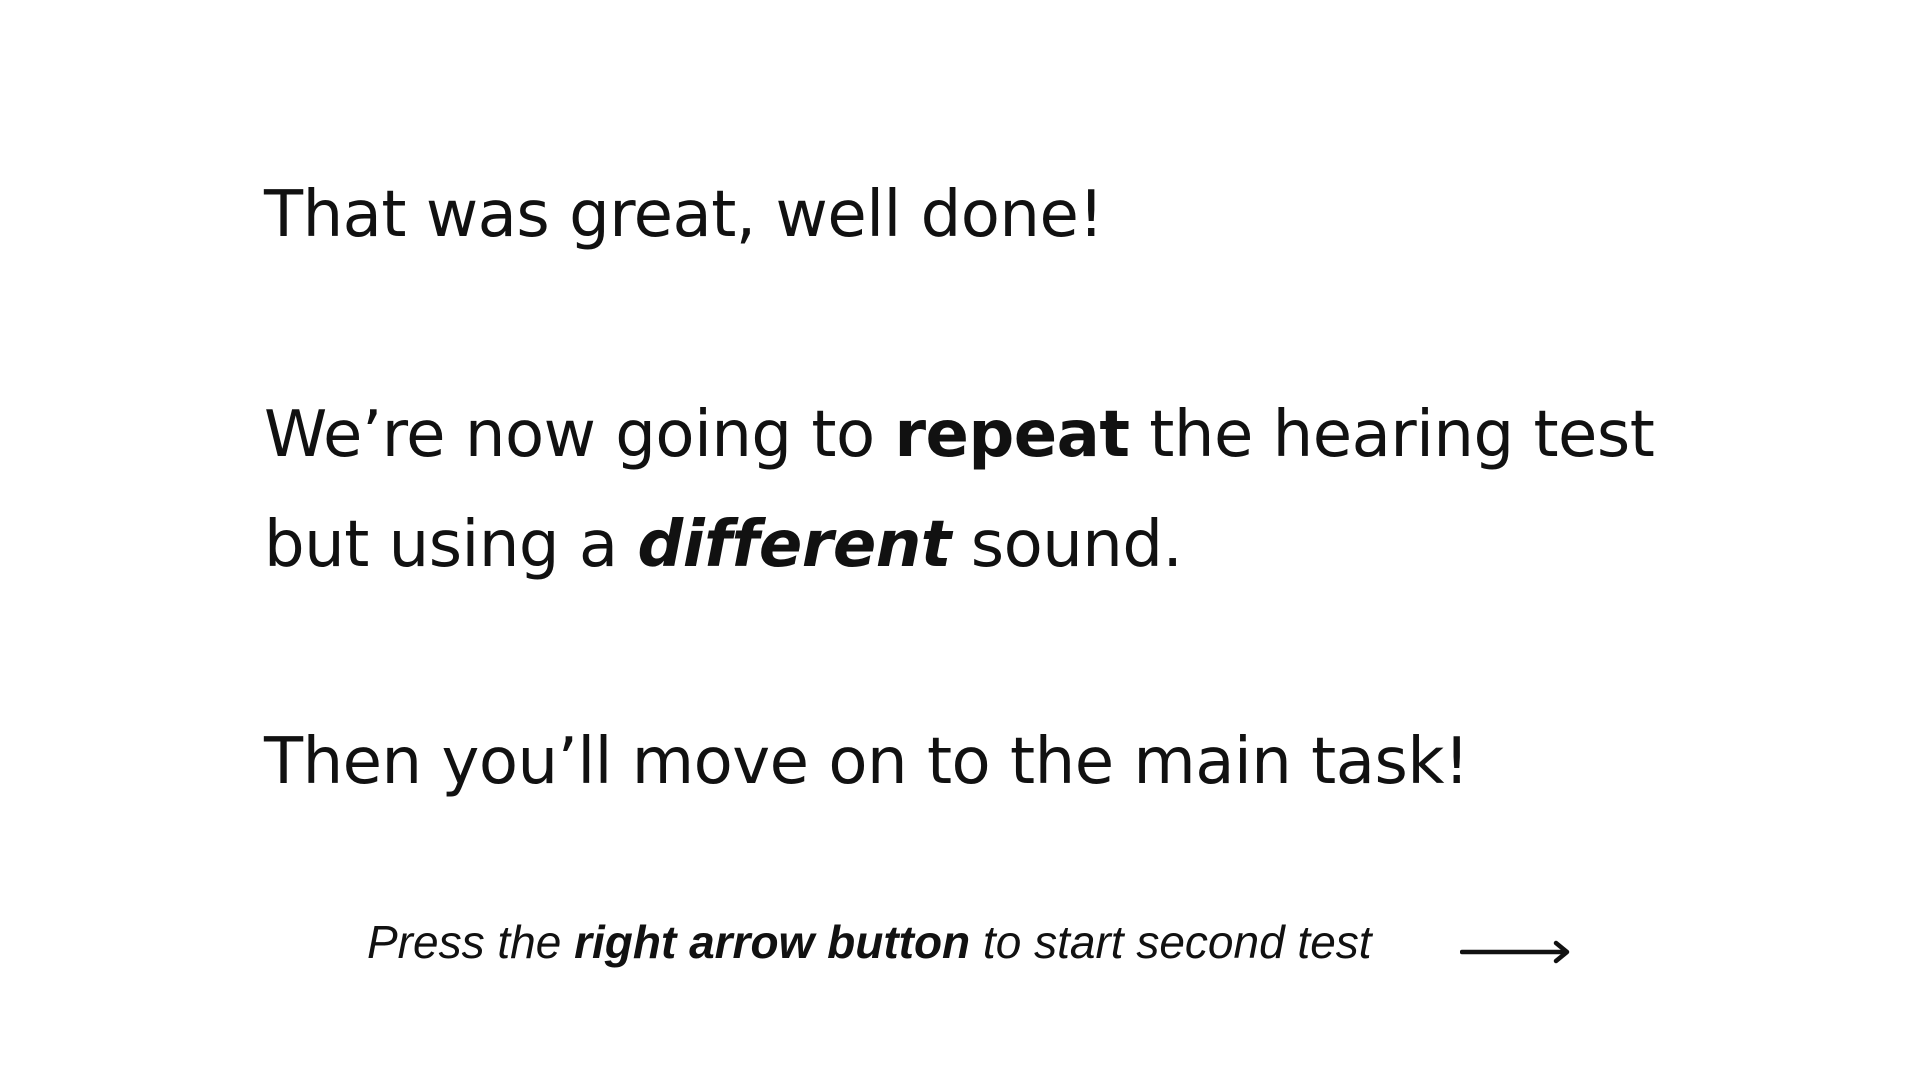  Describe the element at coordinates (867, 762) in the screenshot. I see `next-step-text: Then you’ll move on to the main task!` at that location.